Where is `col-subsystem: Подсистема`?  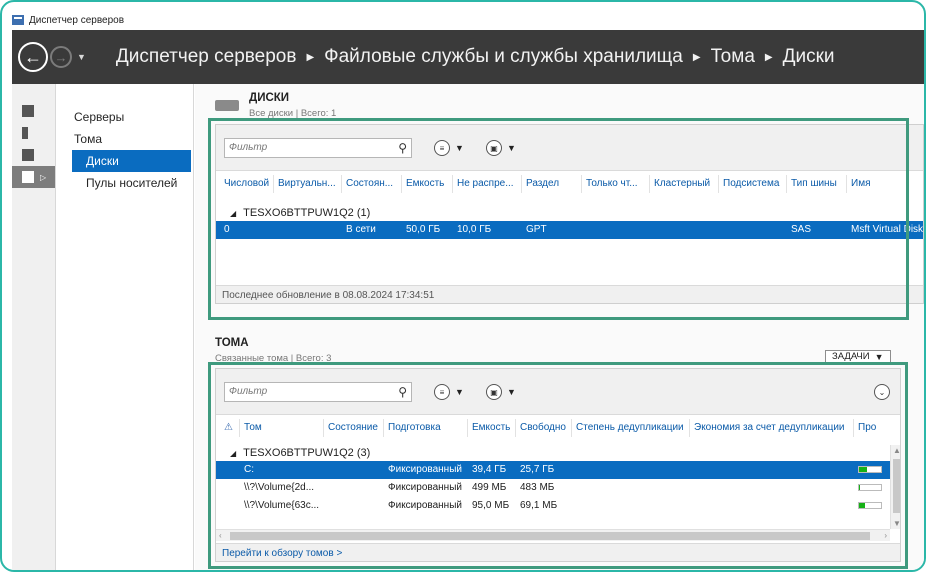
col-subsystem: Подсистема is located at coordinates (753, 184).